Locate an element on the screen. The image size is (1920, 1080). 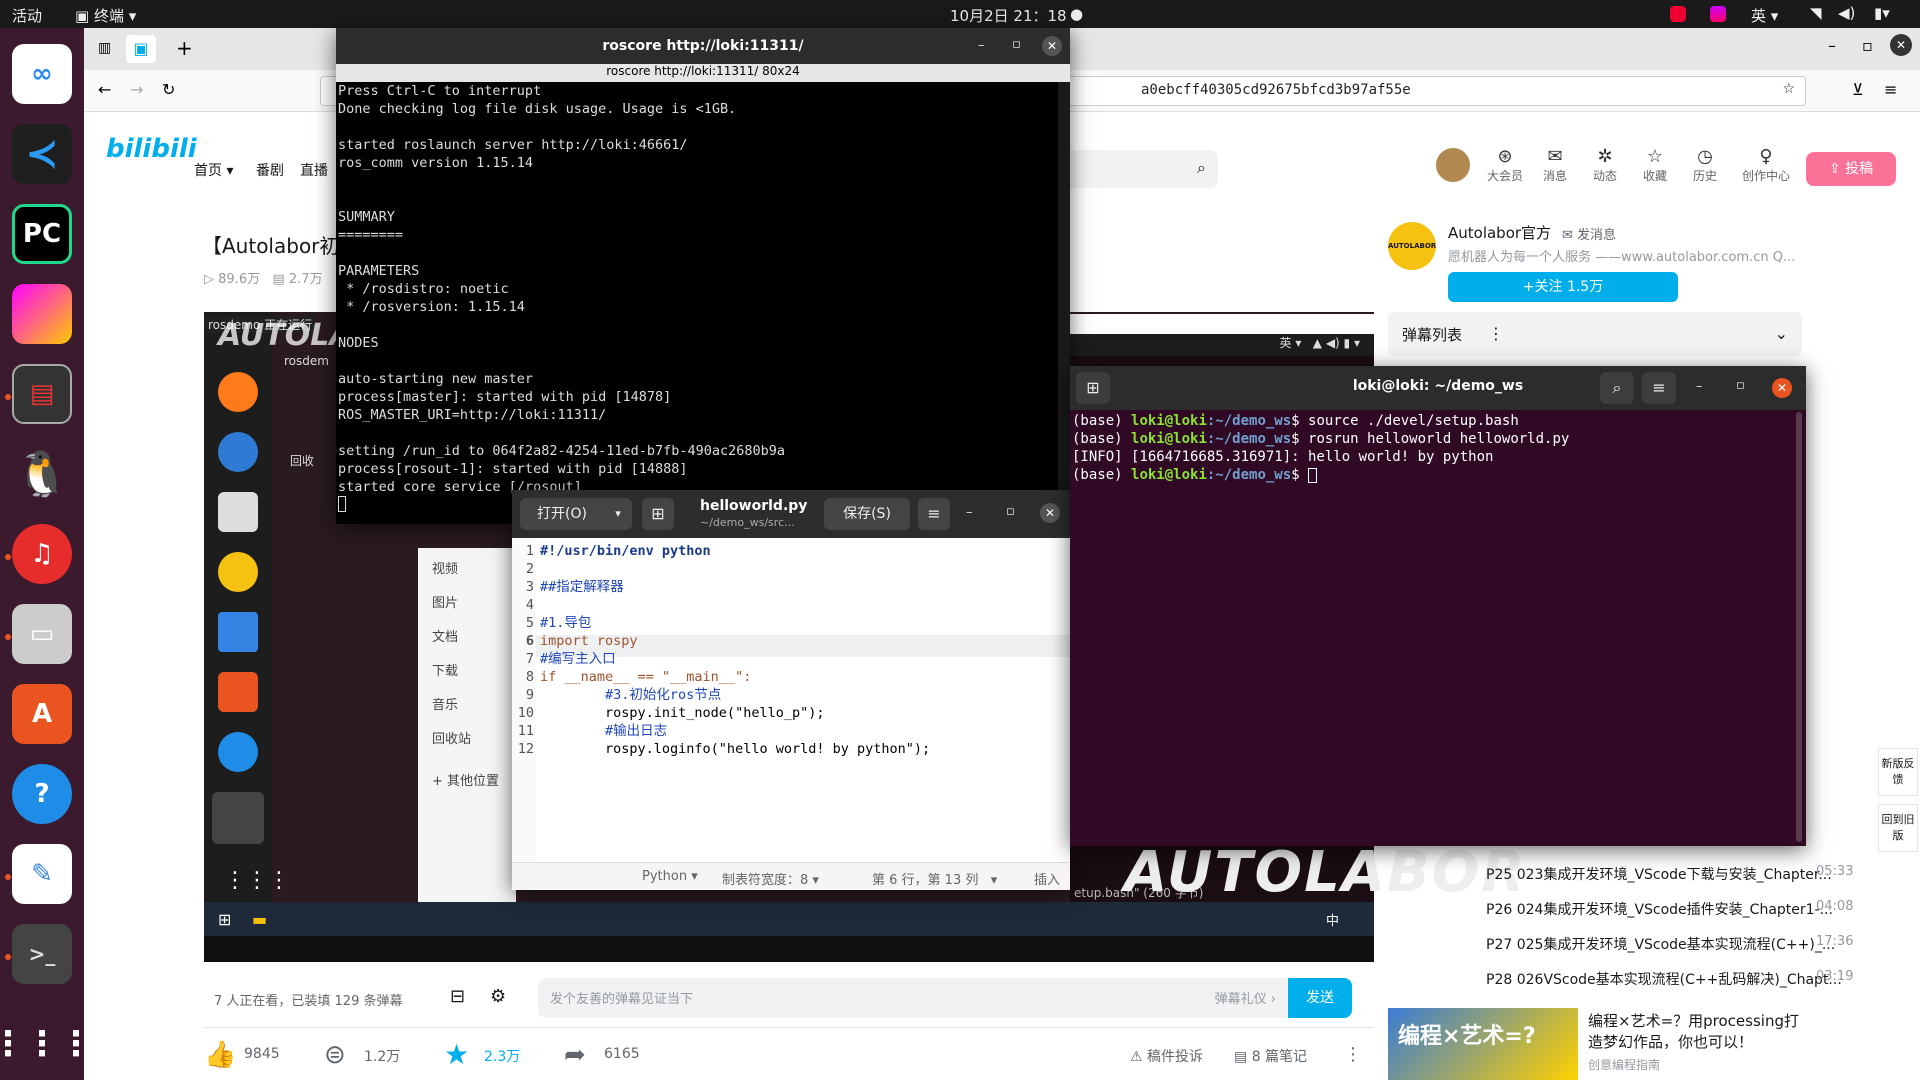
header-message: ✉ 消息 is located at coordinates (1555, 165).